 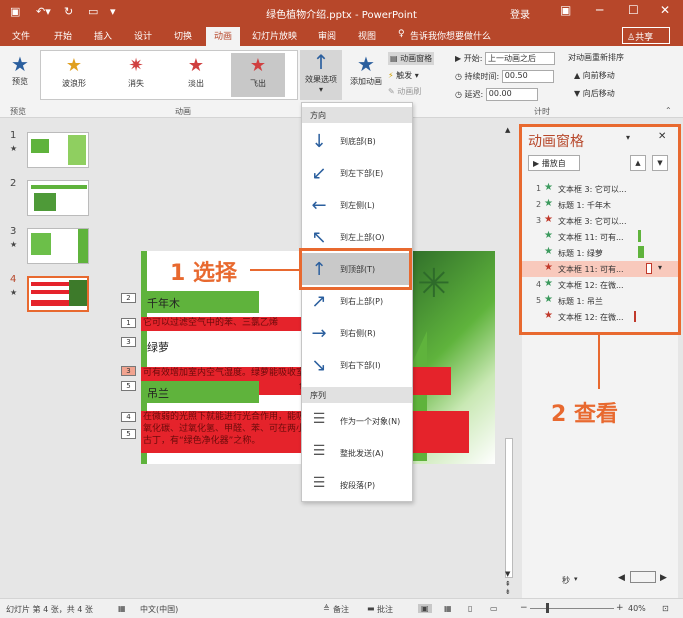 What do you see at coordinates (74, 65) in the screenshot?
I see `wave-star-icon: ★` at bounding box center [74, 65].